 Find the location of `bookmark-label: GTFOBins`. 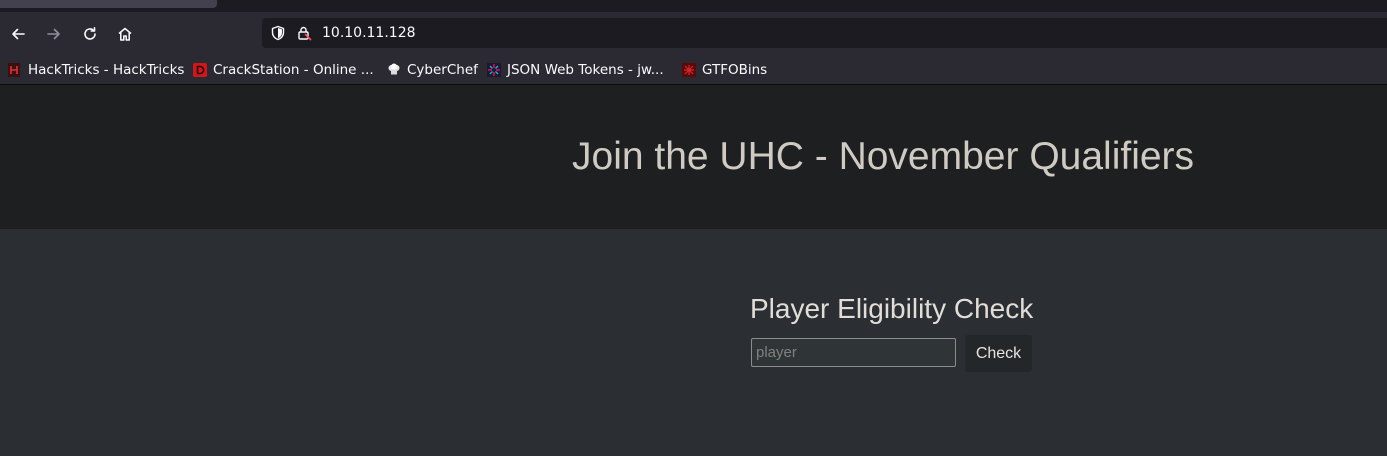

bookmark-label: GTFOBins is located at coordinates (735, 70).